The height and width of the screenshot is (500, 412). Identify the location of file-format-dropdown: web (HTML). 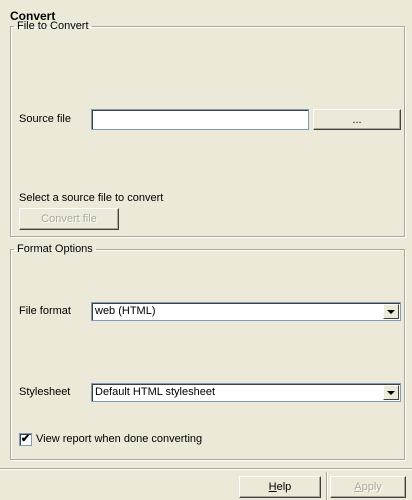
(246, 311).